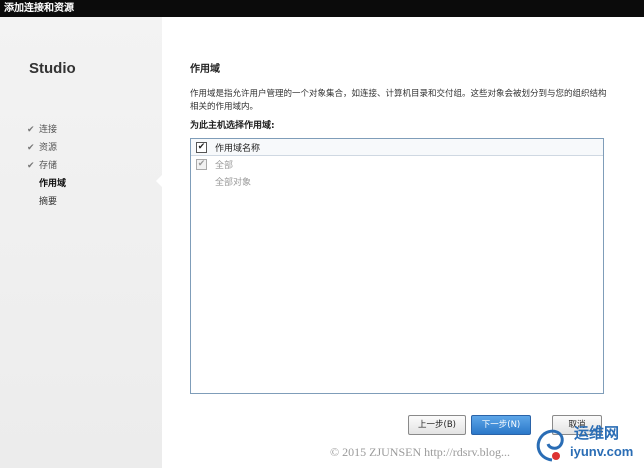  What do you see at coordinates (322, 8) in the screenshot?
I see `window-title: 添加连接和资源` at bounding box center [322, 8].